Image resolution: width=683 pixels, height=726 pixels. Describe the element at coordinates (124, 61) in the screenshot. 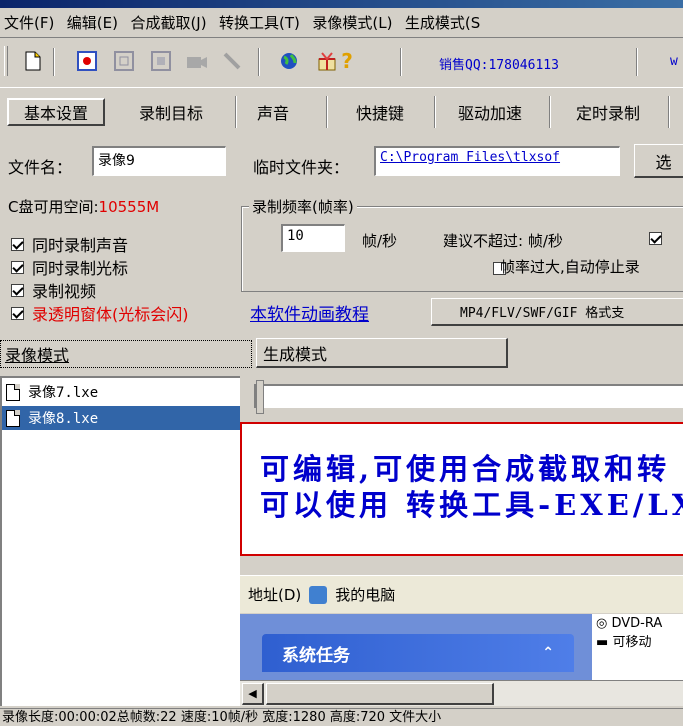

I see `pause-icon` at that location.